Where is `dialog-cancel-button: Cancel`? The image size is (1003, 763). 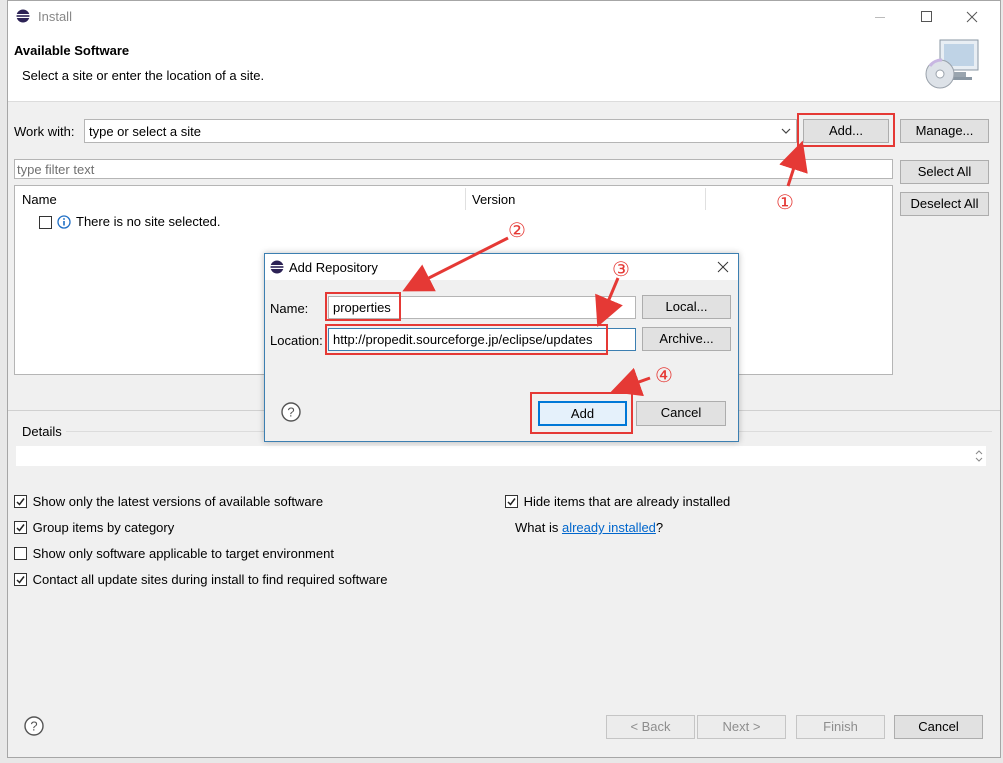
dialog-cancel-button: Cancel is located at coordinates (681, 413).